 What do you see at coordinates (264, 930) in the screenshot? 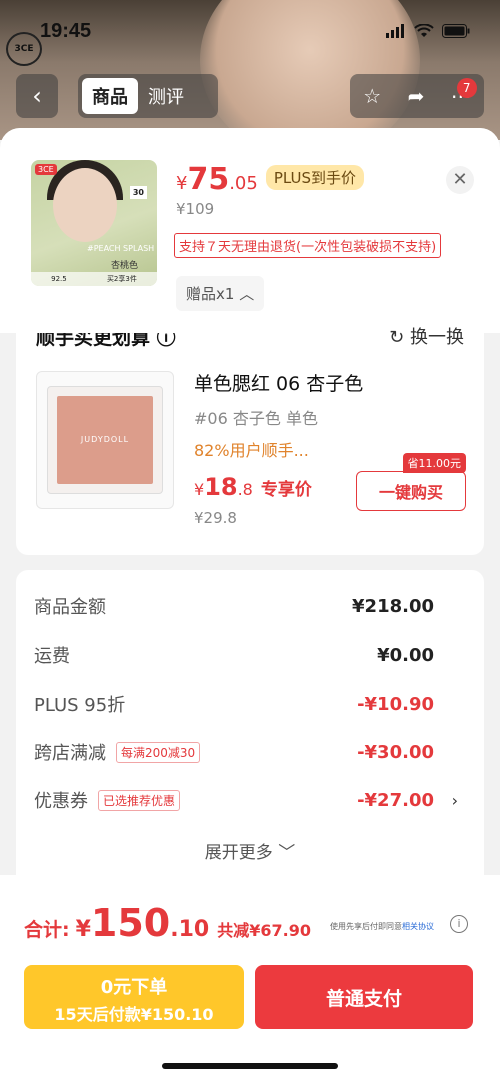
I see `total-discount: 共减¥67.90` at bounding box center [264, 930].